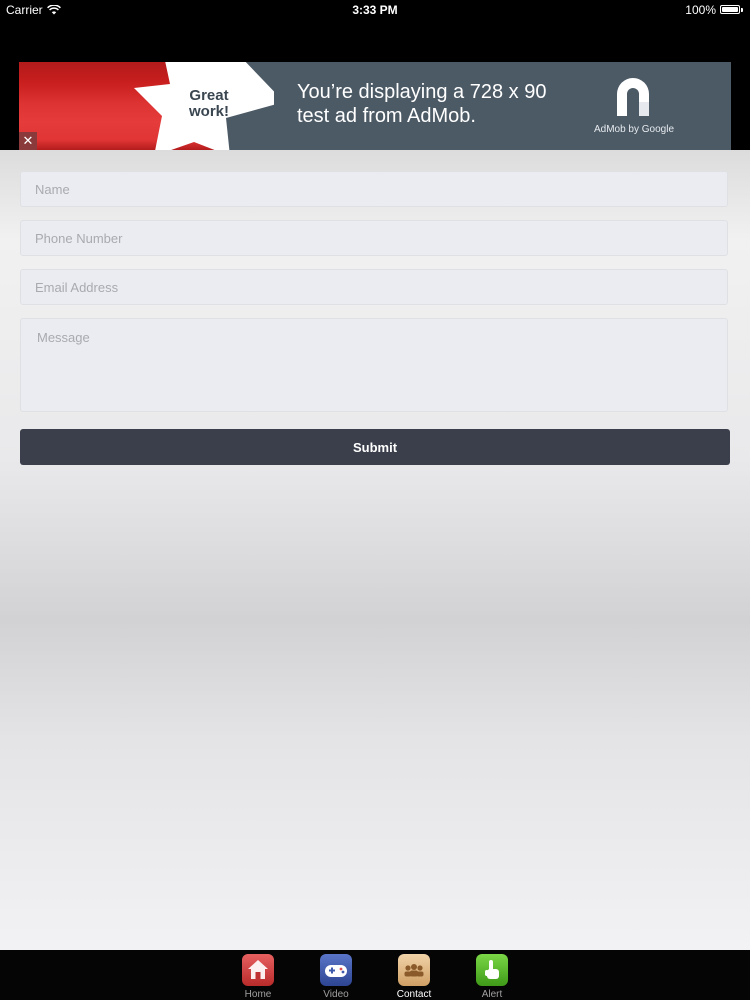 This screenshot has width=750, height=1000. I want to click on status-time: 3:33 PM, so click(375, 10).